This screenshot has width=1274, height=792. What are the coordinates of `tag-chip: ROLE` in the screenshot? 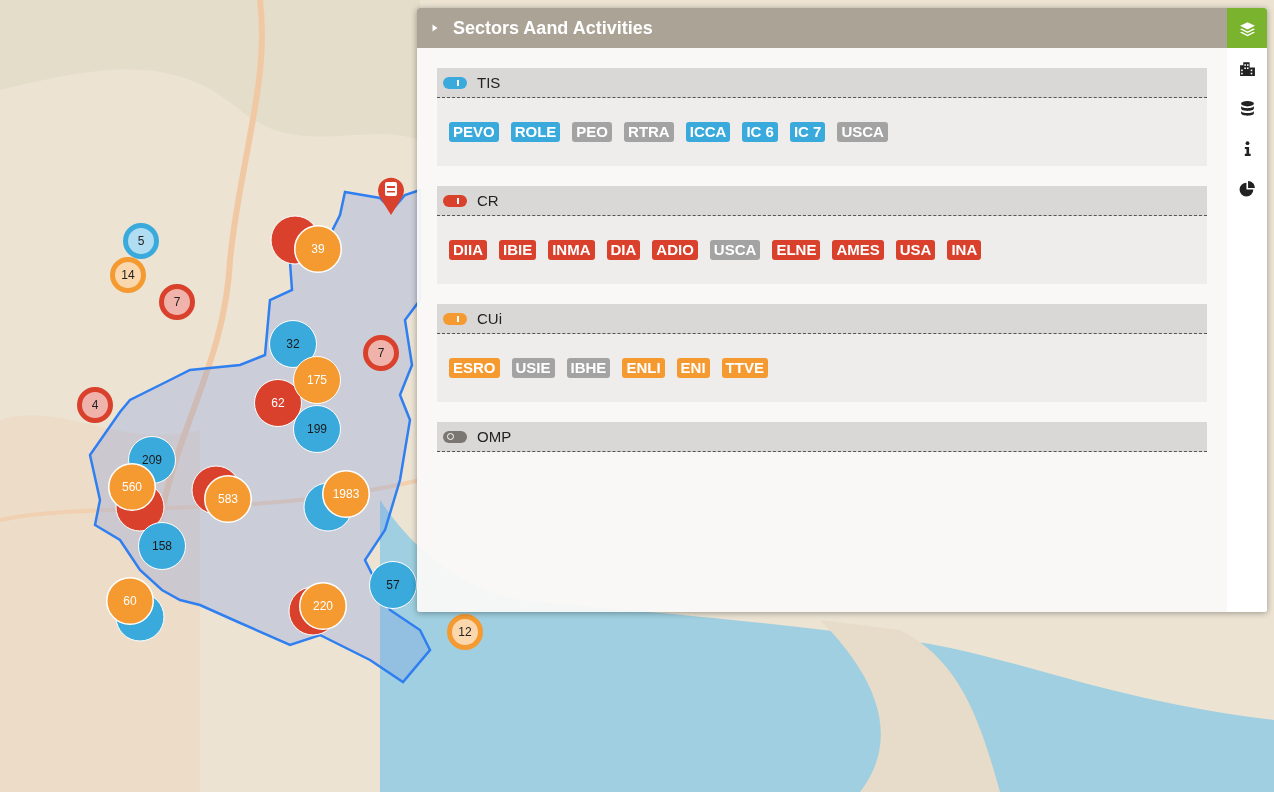 It's located at (535, 132).